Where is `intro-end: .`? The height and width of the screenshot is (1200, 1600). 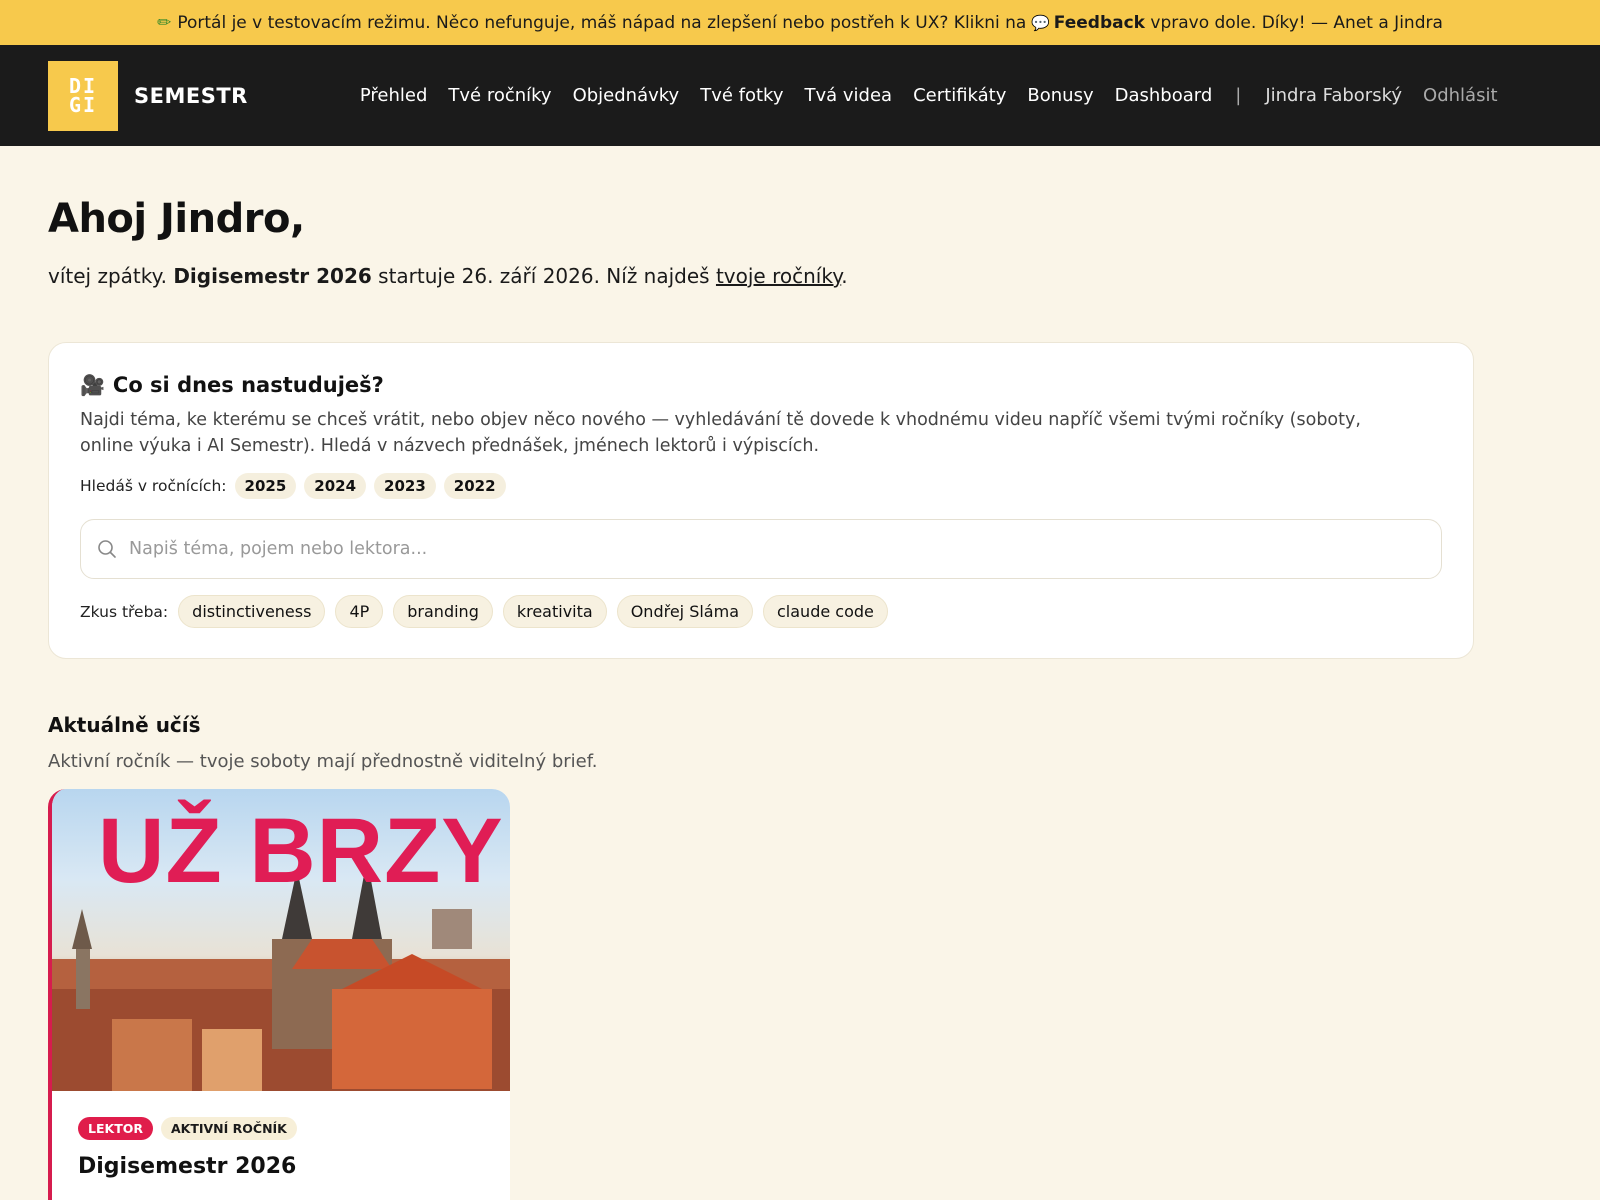 intro-end: . is located at coordinates (844, 276).